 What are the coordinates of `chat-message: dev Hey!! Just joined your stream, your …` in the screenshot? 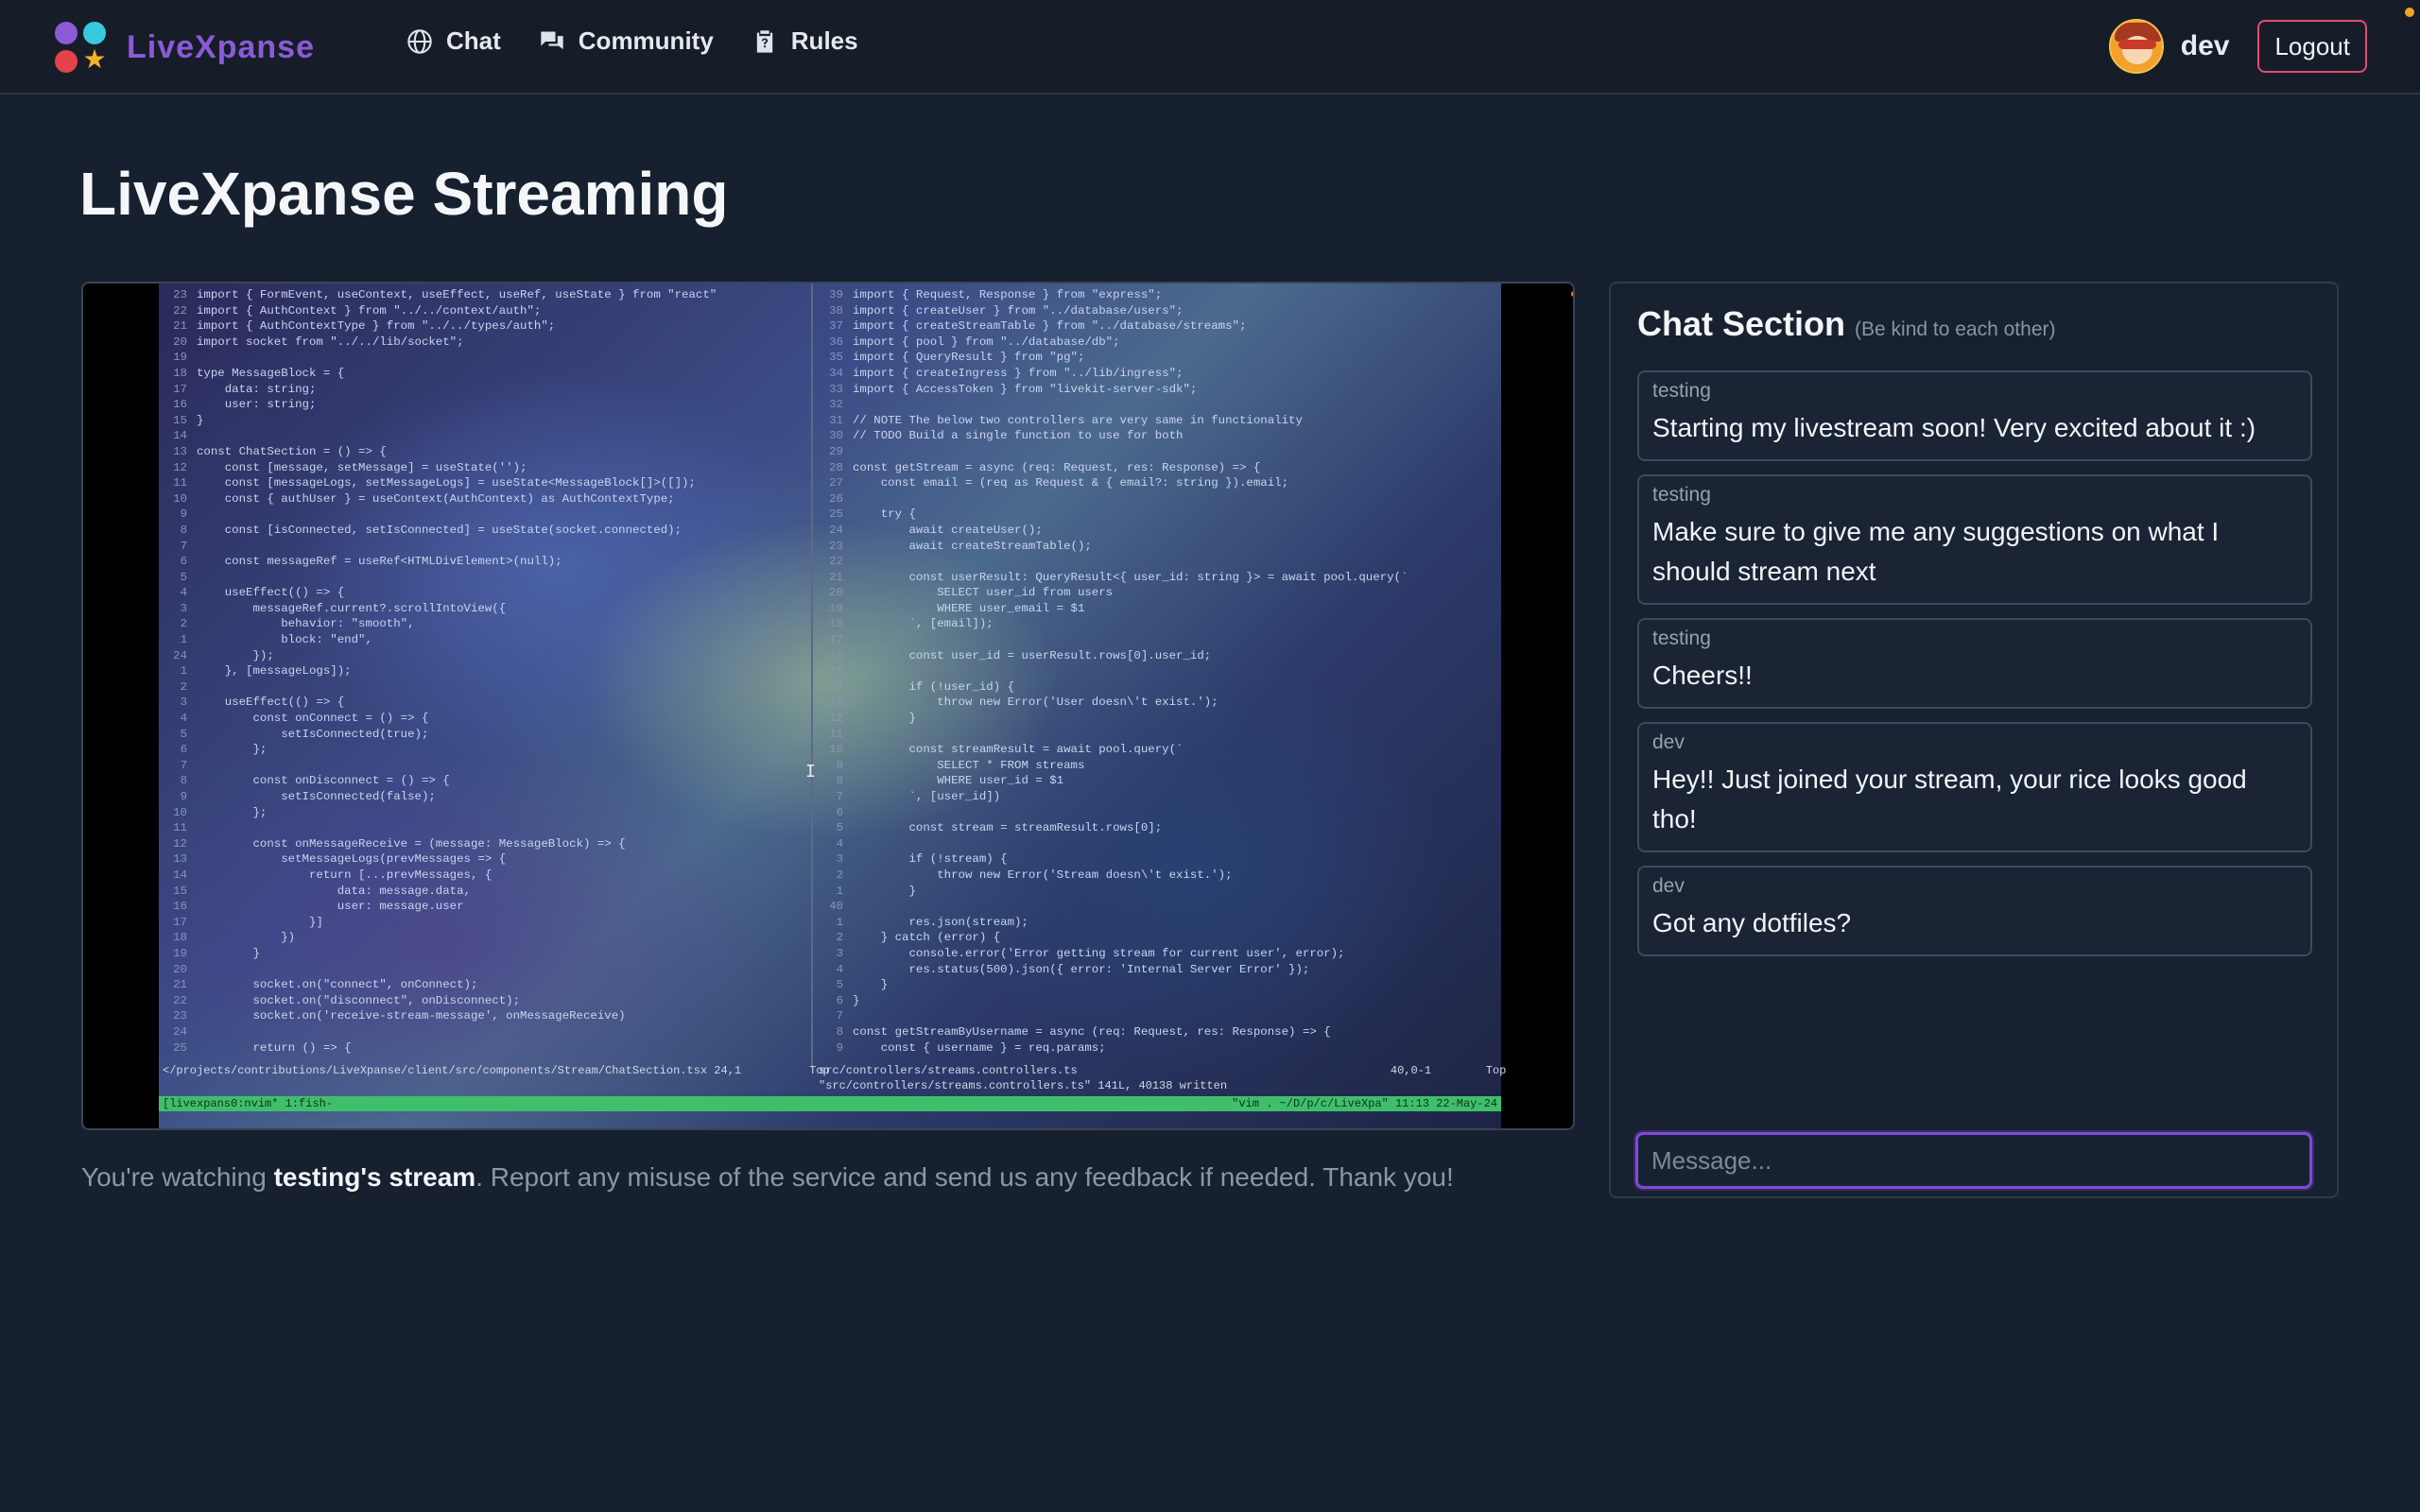 It's located at (1975, 787).